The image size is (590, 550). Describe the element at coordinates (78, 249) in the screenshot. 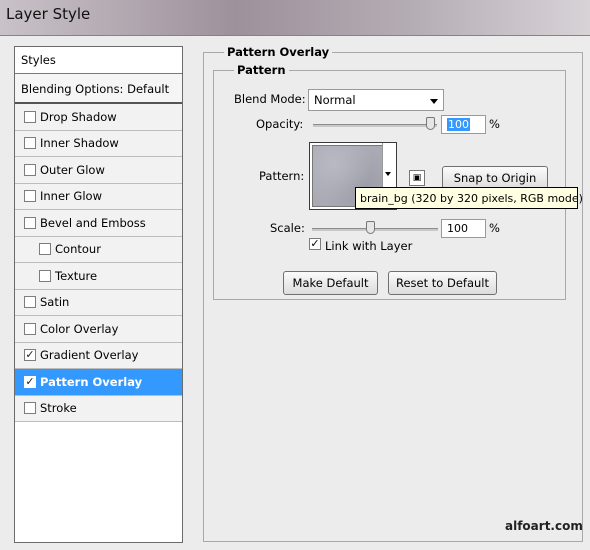

I see `style-item-label: Contour` at that location.